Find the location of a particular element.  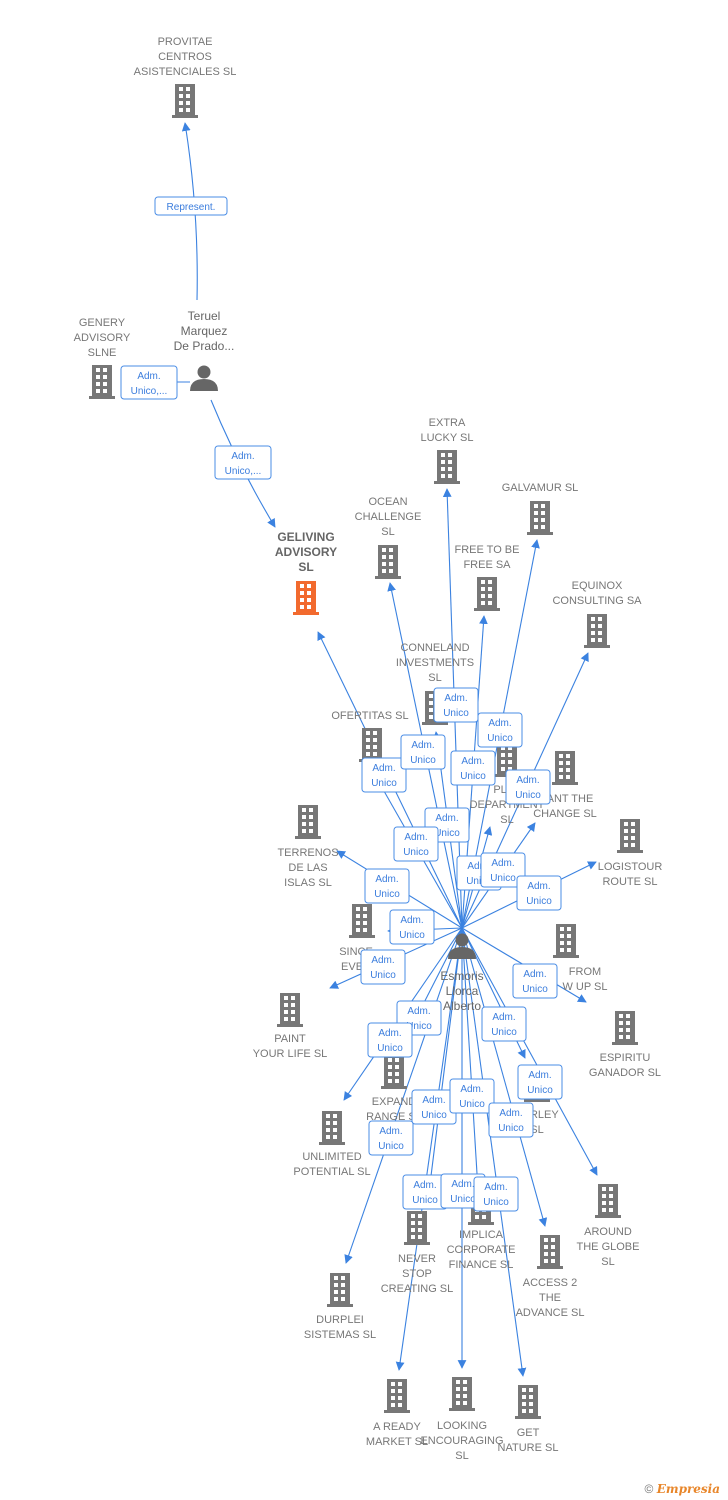

node-label: NATURE SL is located at coordinates (528, 1448).